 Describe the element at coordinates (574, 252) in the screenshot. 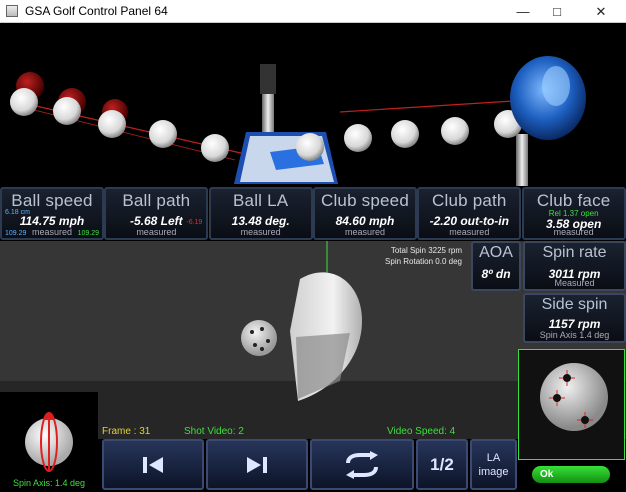

I see `panel-label: Spin rate` at that location.